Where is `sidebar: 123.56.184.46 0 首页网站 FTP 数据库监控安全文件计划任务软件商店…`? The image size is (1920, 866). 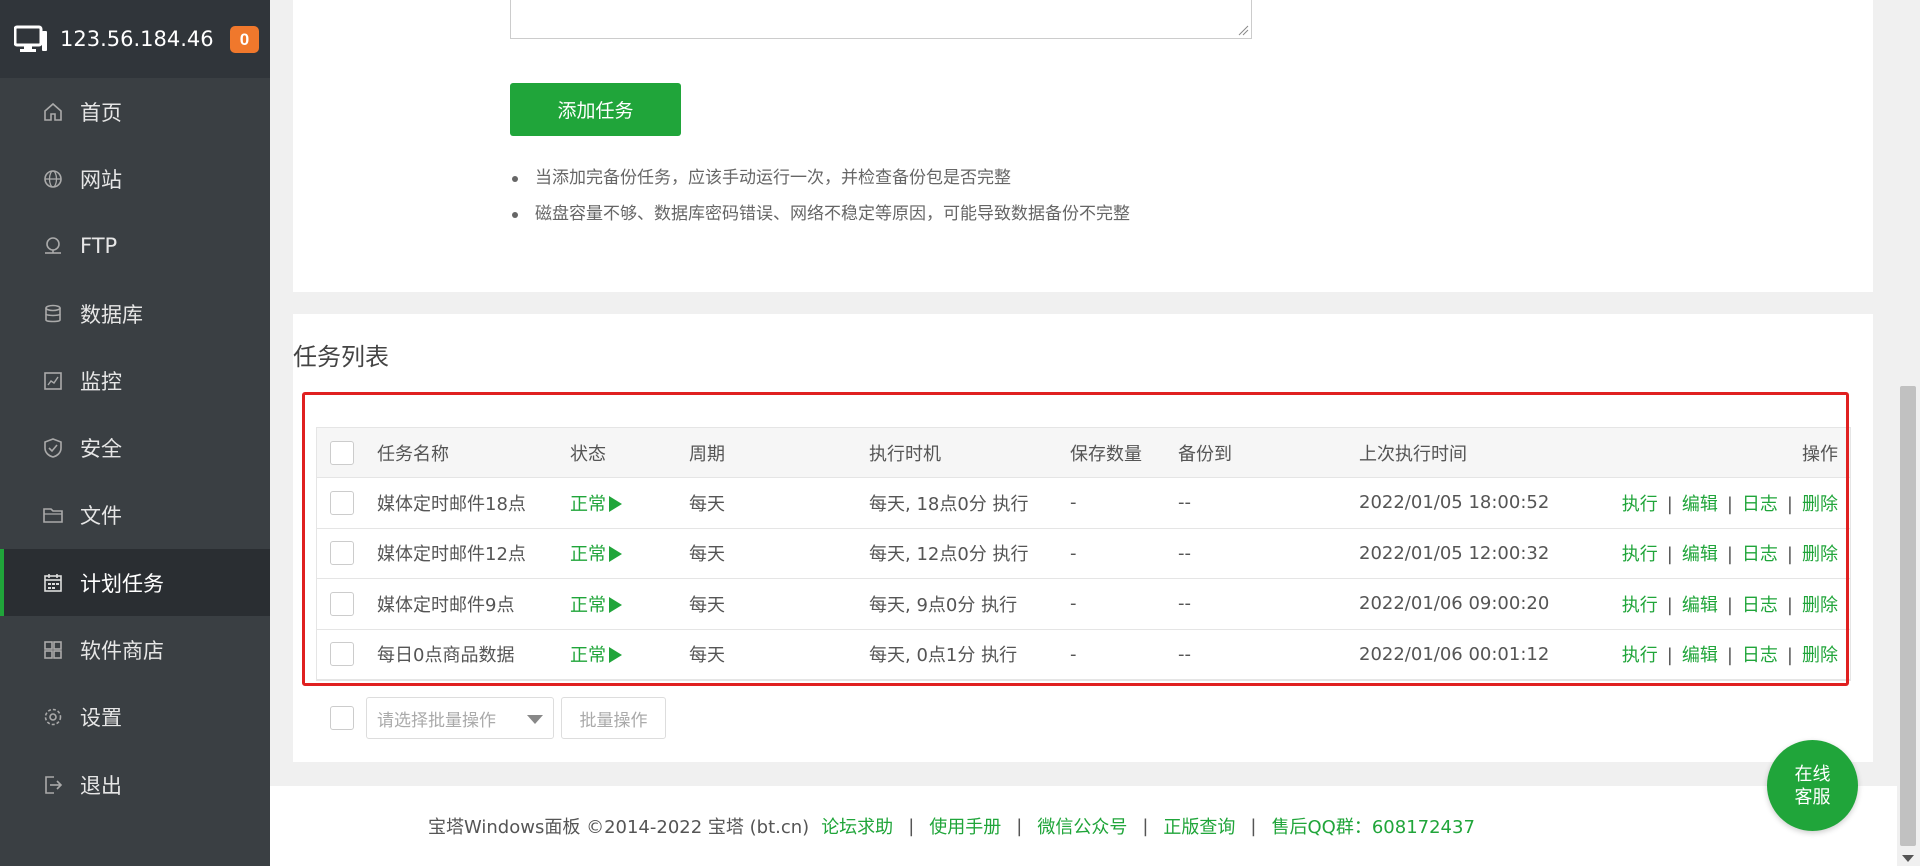
sidebar: 123.56.184.46 0 首页网站 FTP 数据库监控安全文件计划任务软件商店… is located at coordinates (135, 433).